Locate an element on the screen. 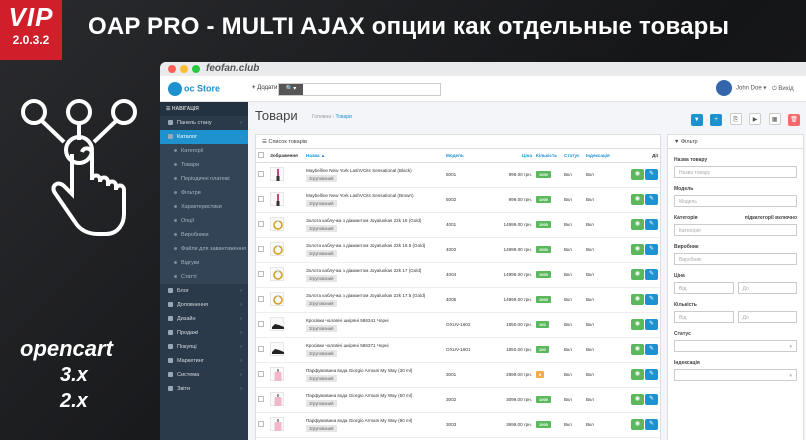 This screenshot has width=806, height=440. select-all-checkbox is located at coordinates (261, 154).